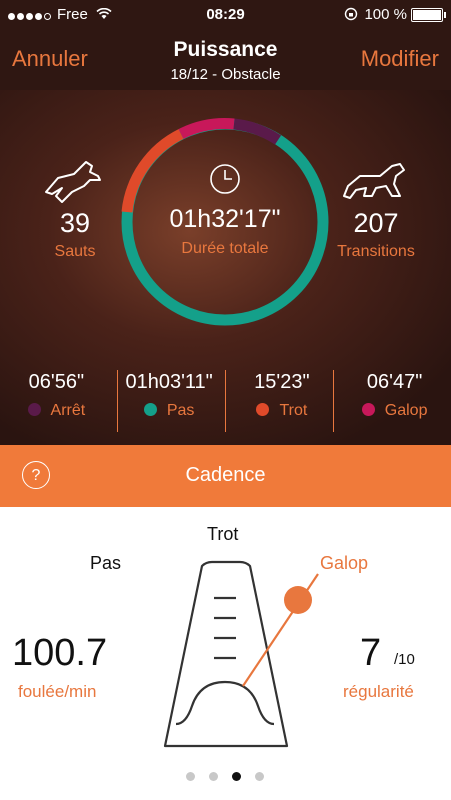 The width and height of the screenshot is (451, 800). What do you see at coordinates (236, 776) in the screenshot?
I see `page-dot-active` at bounding box center [236, 776].